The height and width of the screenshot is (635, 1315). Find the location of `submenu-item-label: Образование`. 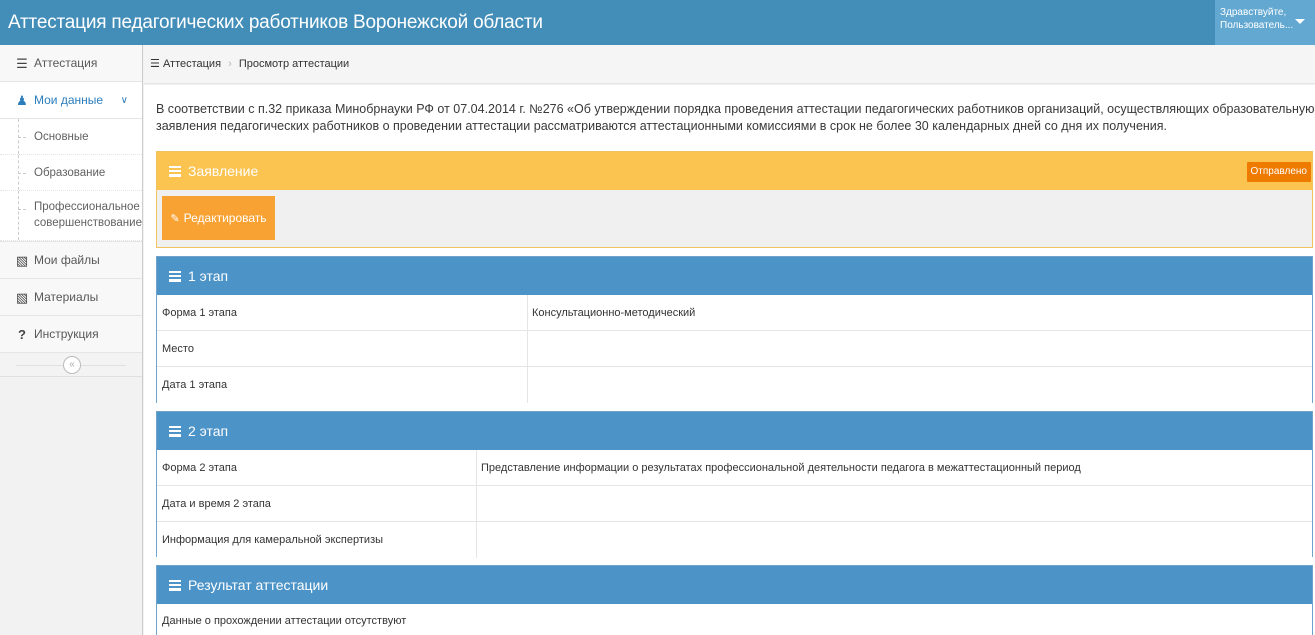

submenu-item-label: Образование is located at coordinates (70, 173).